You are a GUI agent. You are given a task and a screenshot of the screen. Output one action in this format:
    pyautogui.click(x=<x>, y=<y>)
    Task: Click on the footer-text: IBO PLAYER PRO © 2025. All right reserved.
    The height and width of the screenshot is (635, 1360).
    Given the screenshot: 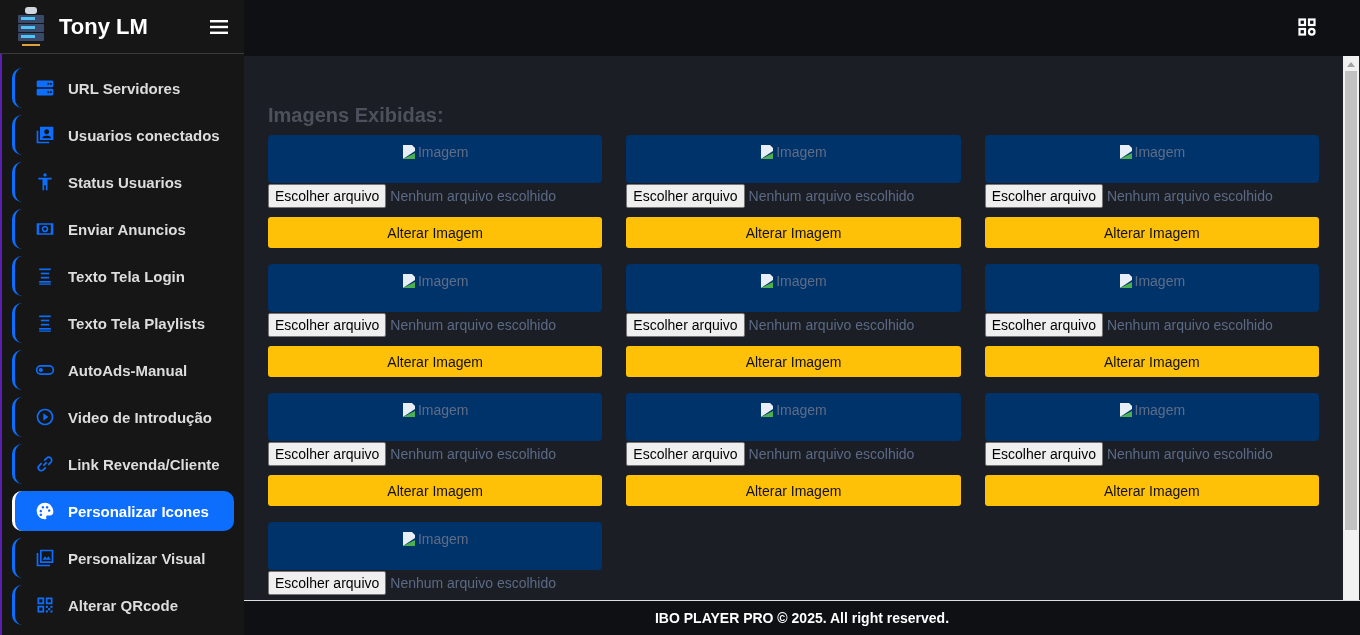 What is the action you would take?
    pyautogui.click(x=802, y=618)
    